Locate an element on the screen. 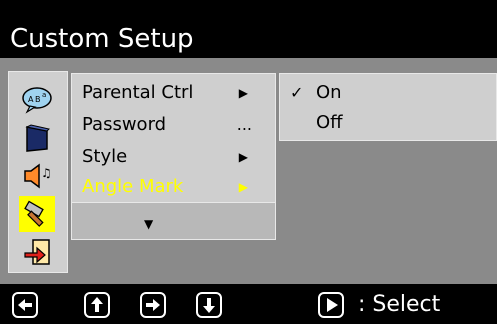  control-bar: : Select is located at coordinates (248, 304).